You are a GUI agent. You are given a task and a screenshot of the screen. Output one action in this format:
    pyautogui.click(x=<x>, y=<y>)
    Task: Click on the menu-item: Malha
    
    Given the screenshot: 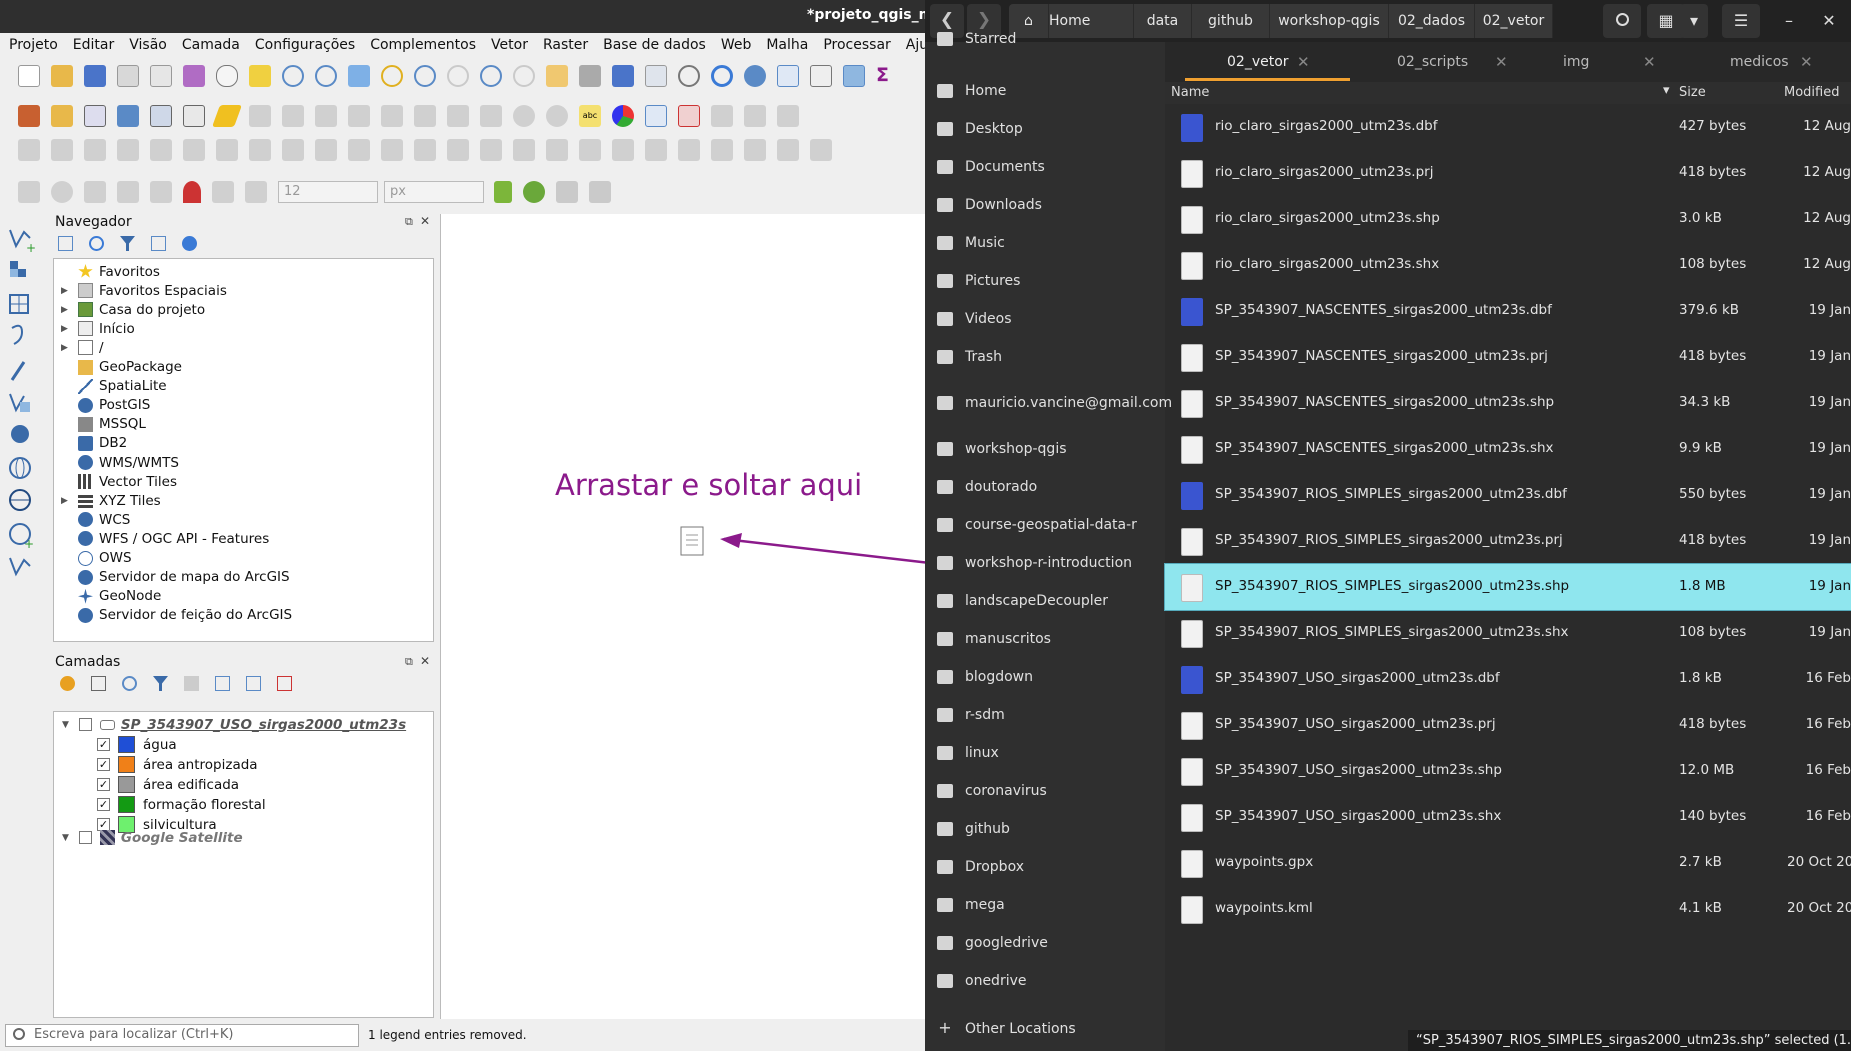 What is the action you would take?
    pyautogui.click(x=785, y=45)
    